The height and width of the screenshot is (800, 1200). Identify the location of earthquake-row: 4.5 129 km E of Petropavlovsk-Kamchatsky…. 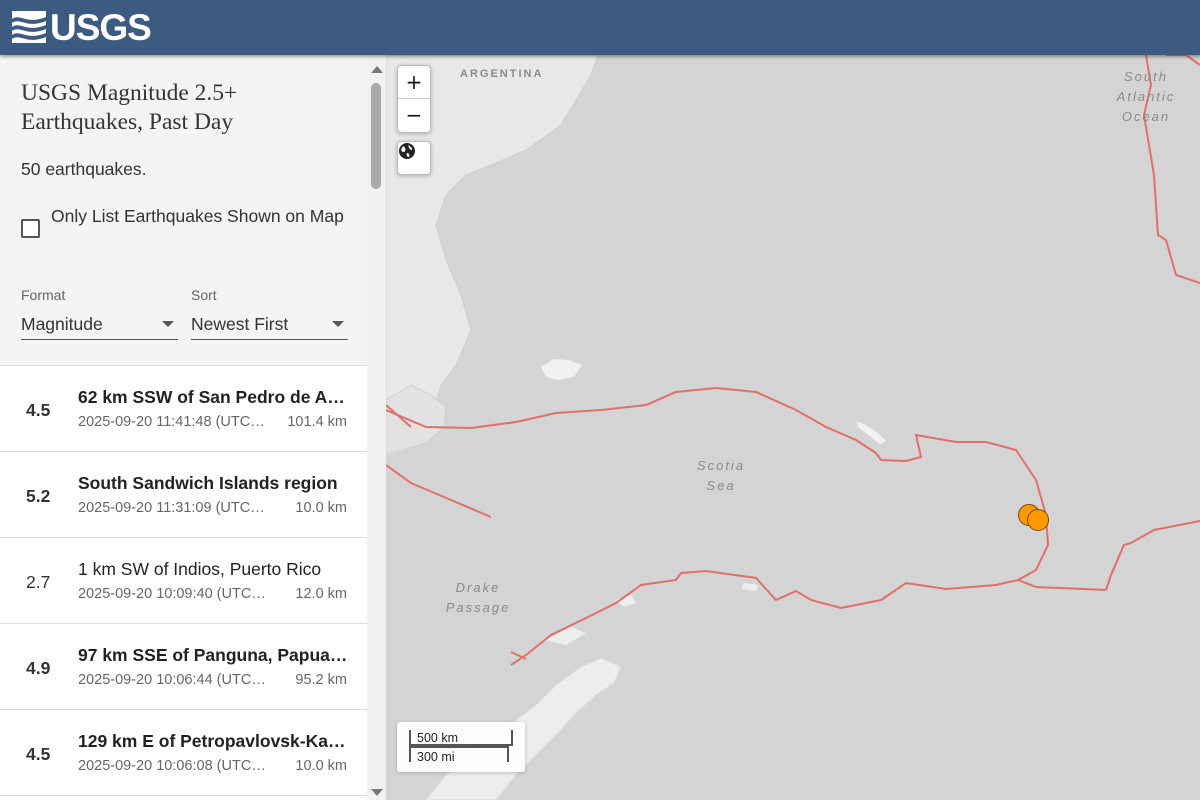
(183, 753).